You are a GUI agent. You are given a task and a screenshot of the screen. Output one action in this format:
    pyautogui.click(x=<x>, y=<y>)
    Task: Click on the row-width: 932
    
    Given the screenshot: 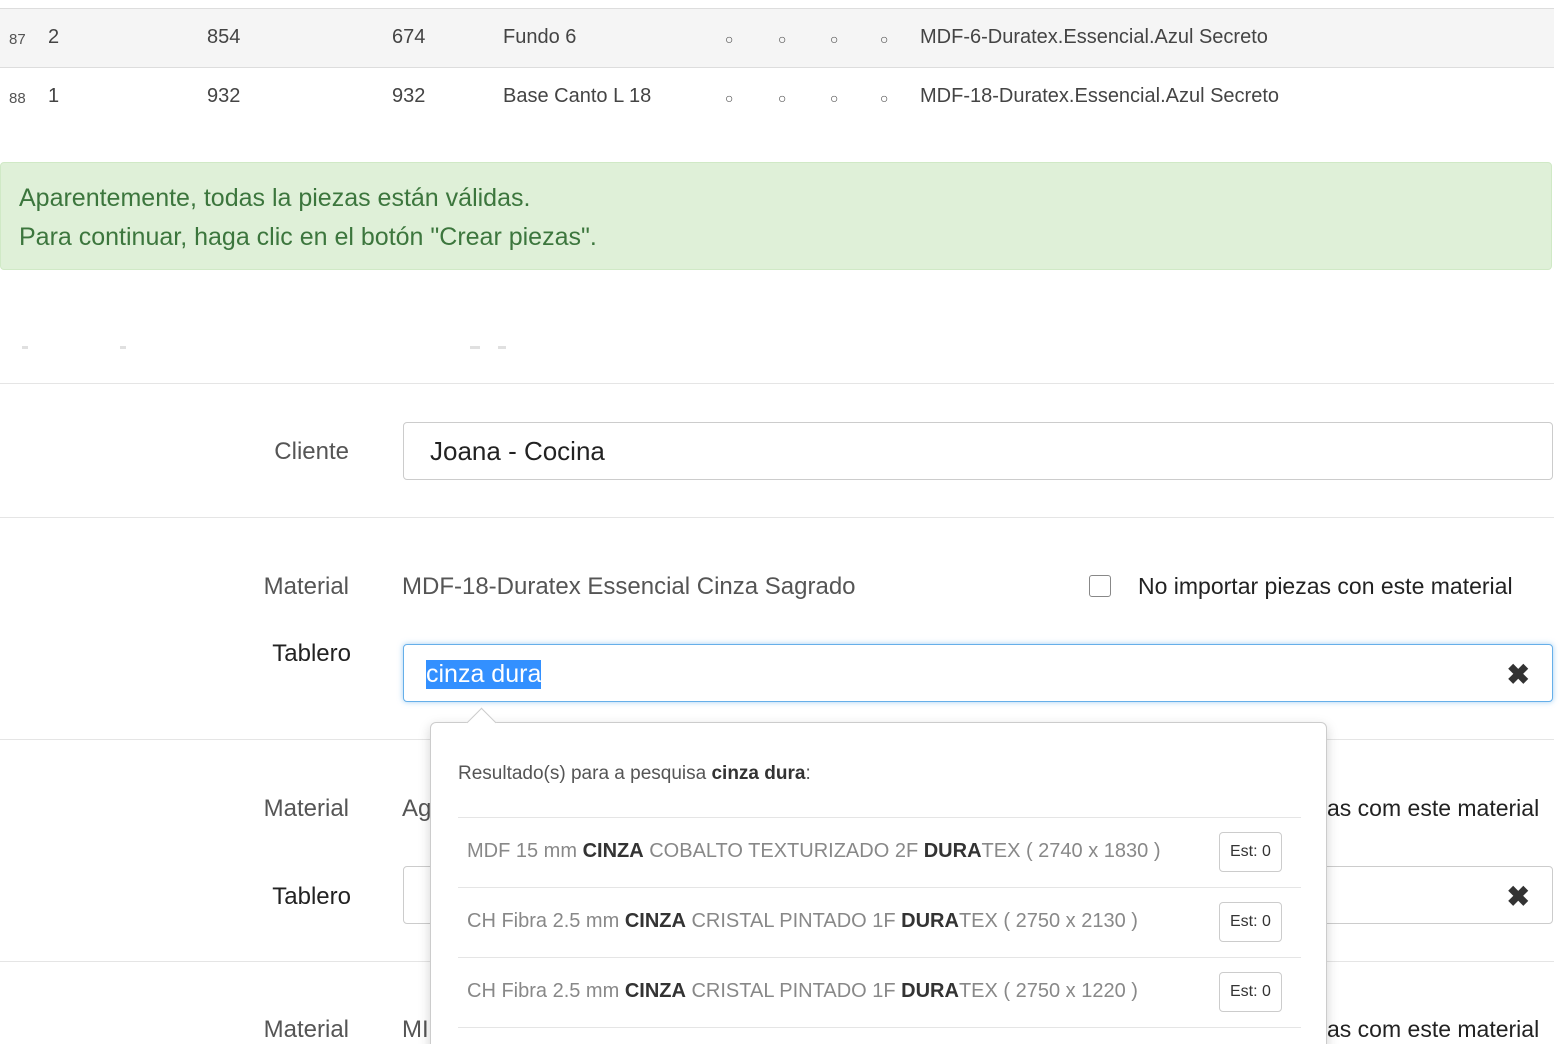 What is the action you would take?
    pyautogui.click(x=224, y=96)
    